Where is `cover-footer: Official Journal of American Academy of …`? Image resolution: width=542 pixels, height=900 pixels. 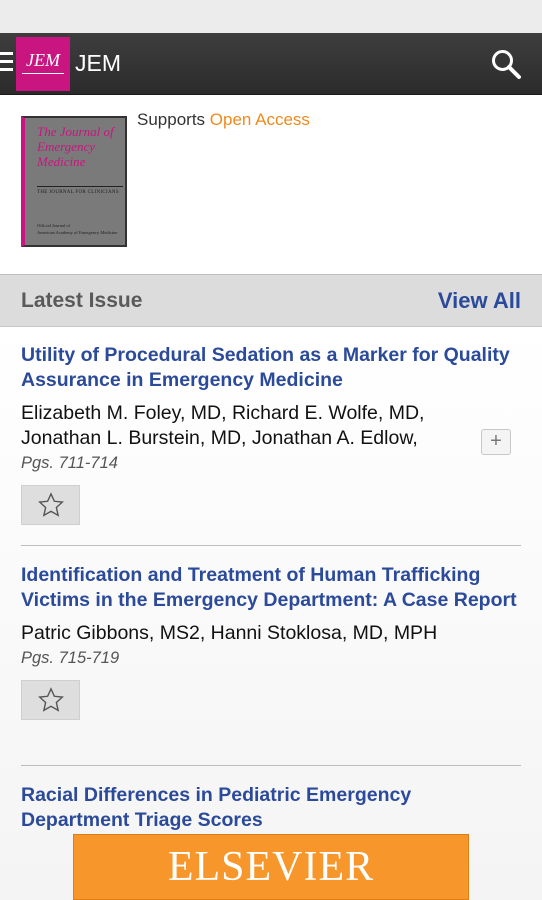
cover-footer: Official Journal of American Academy of … is located at coordinates (81, 229).